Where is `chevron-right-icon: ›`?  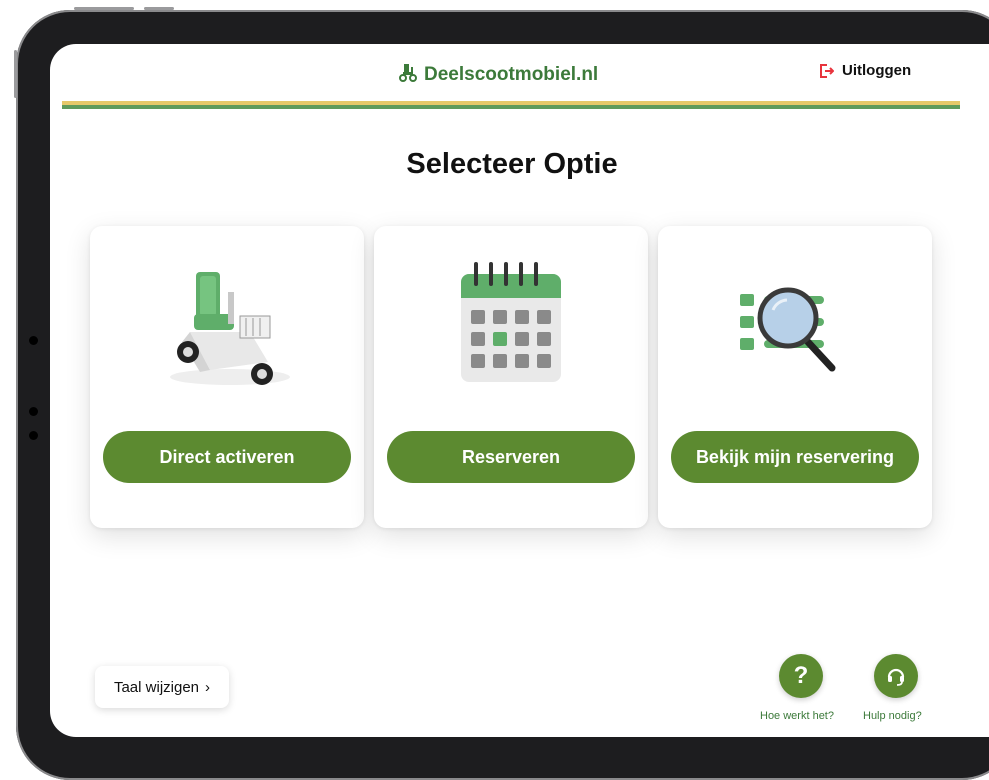
chevron-right-icon: › is located at coordinates (208, 687).